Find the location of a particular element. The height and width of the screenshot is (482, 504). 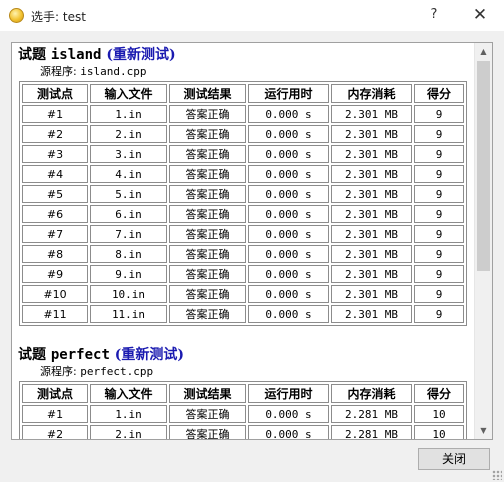

cell-input-file: 8.in is located at coordinates (128, 254).